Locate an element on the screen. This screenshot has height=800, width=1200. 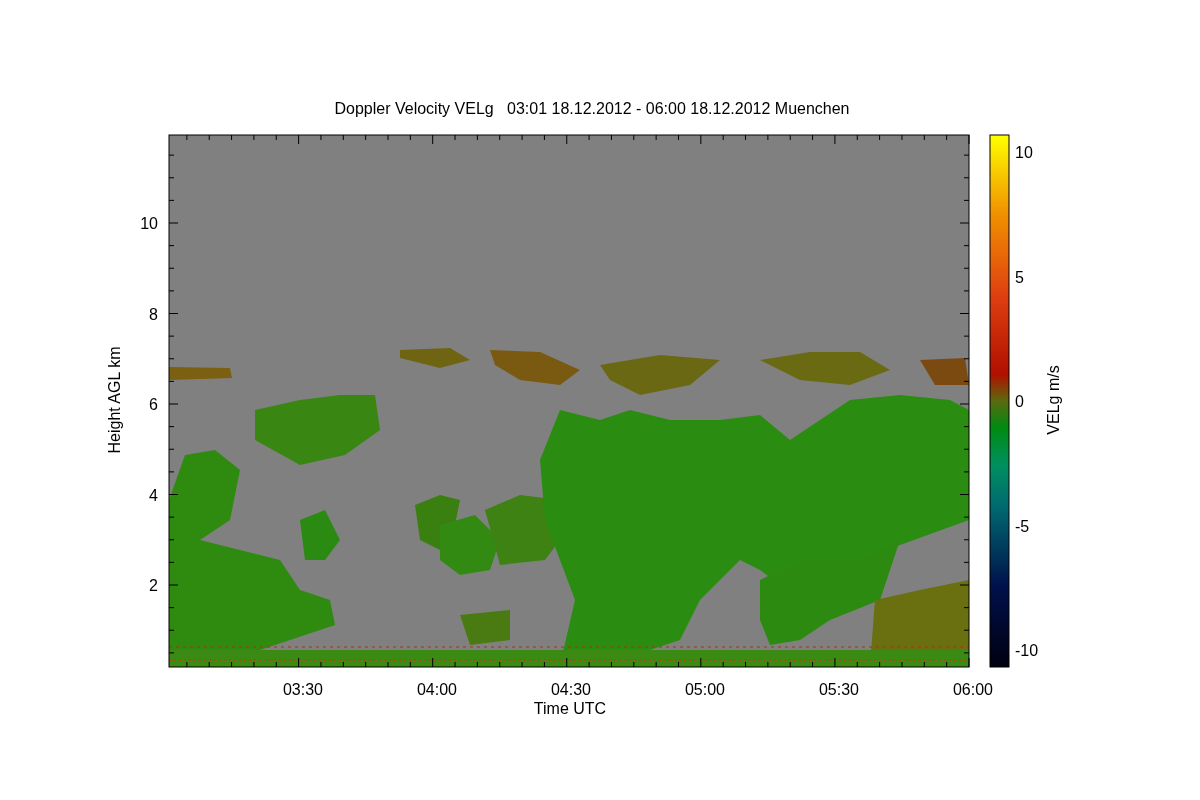
colorbar-tick-label: 10 is located at coordinates (1024, 152).